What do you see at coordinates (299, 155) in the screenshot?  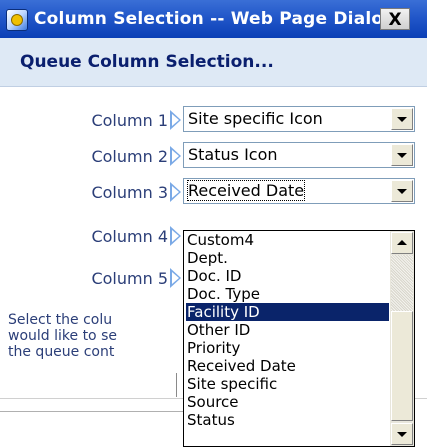 I see `column-2-select: Status Icon` at bounding box center [299, 155].